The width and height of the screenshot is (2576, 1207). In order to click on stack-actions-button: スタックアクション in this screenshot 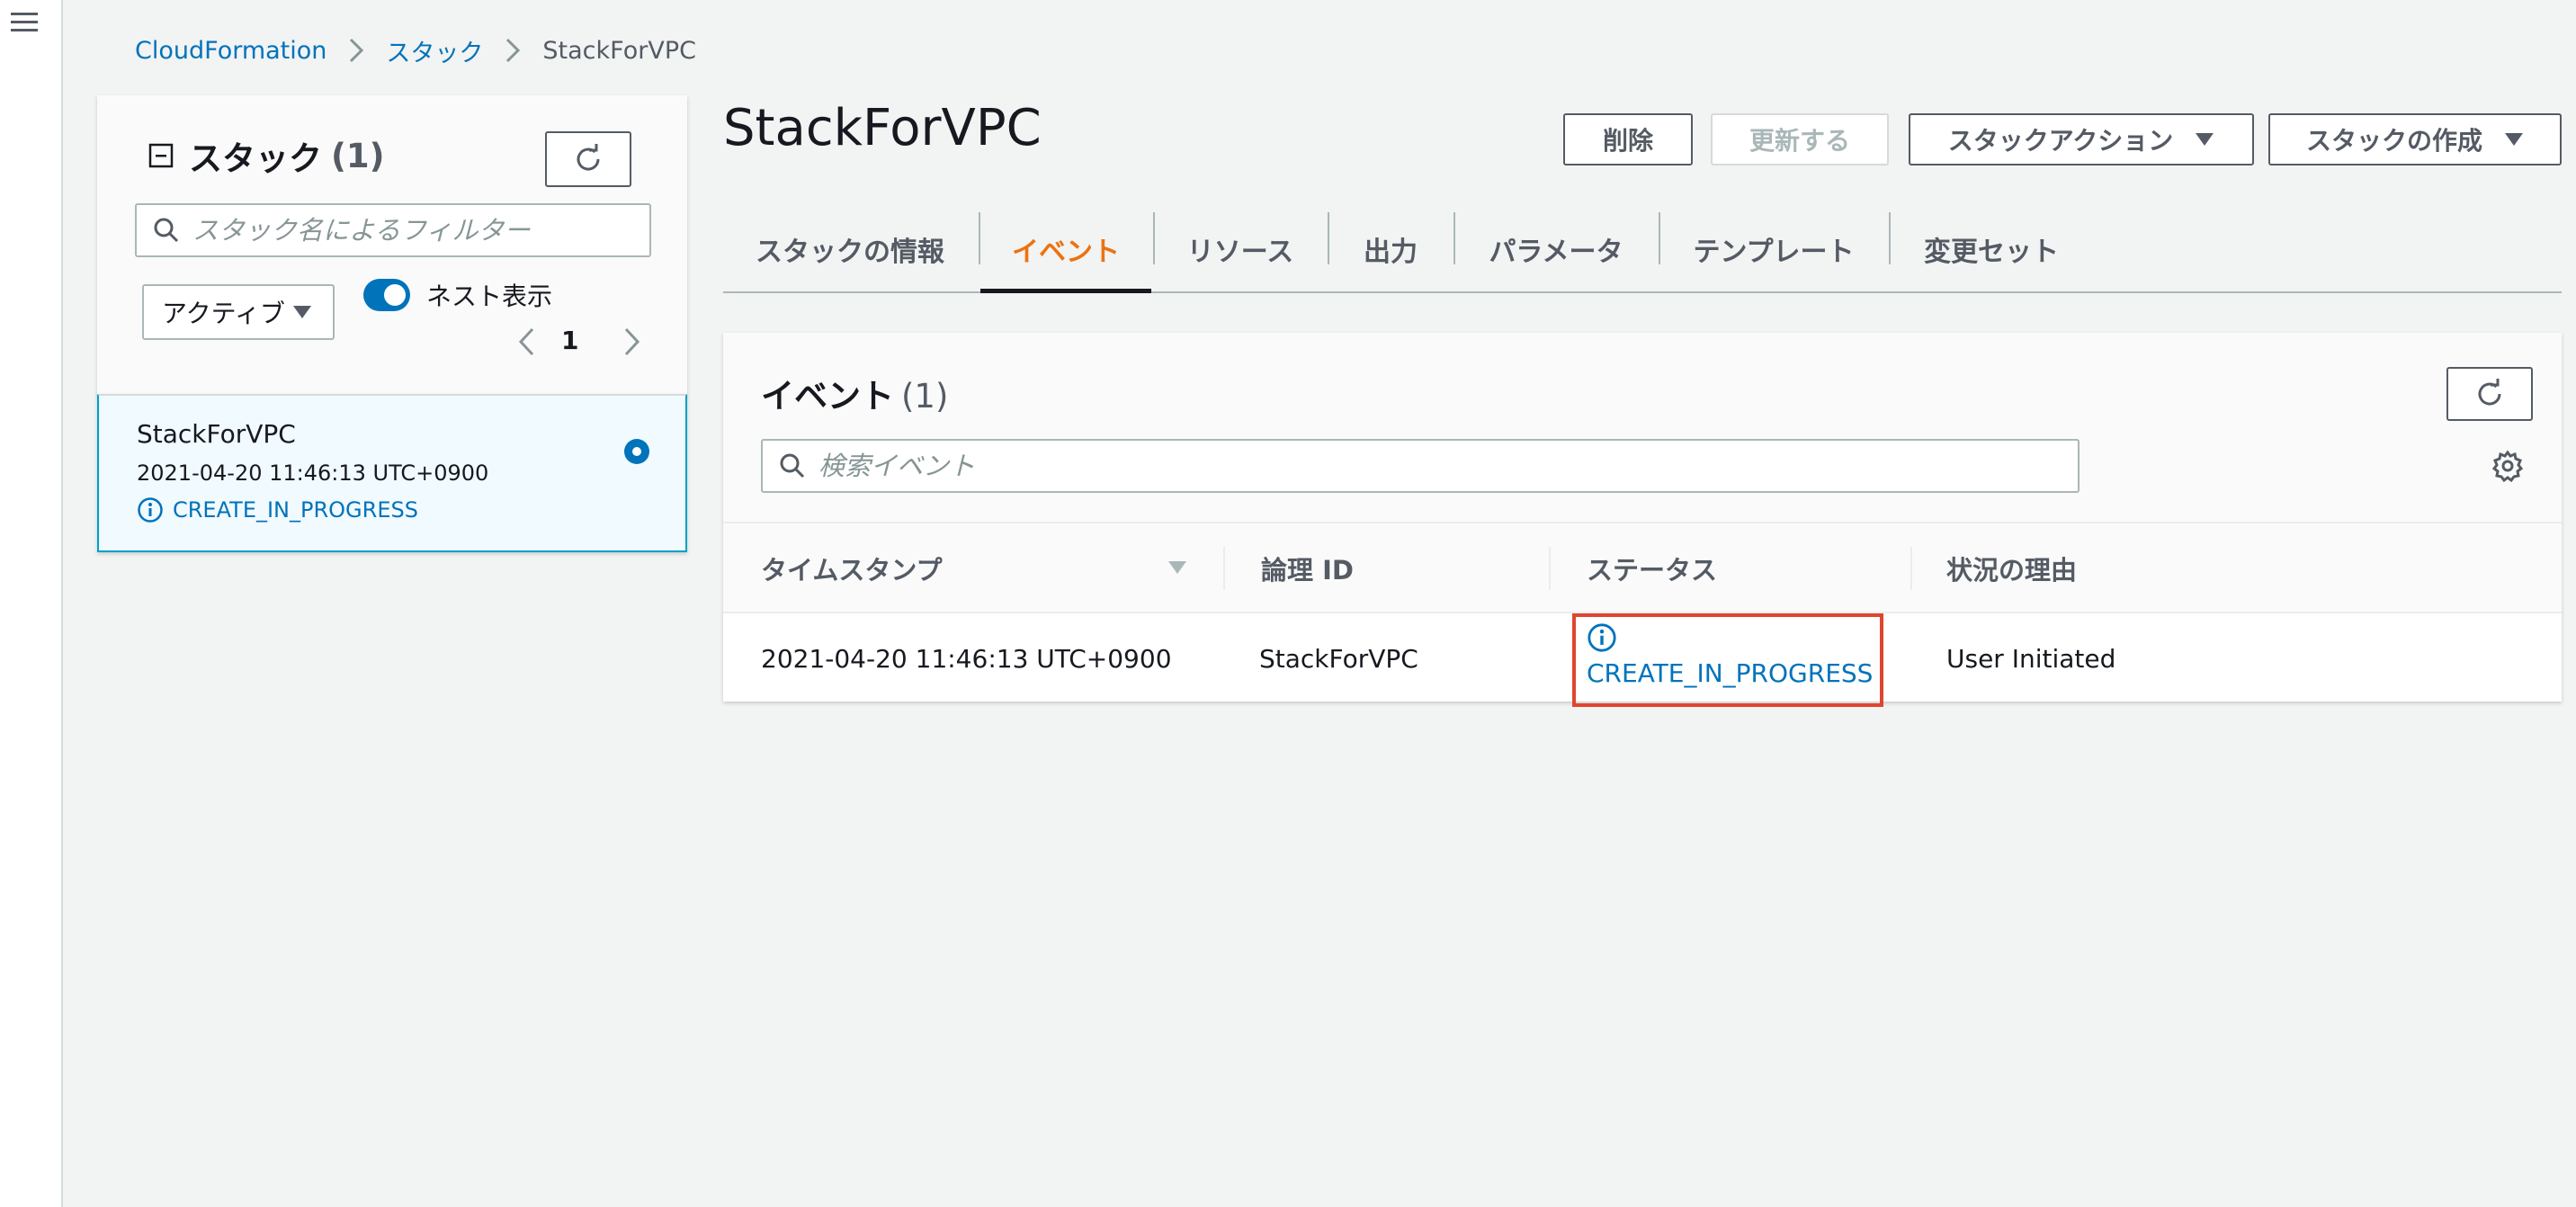, I will do `click(2081, 139)`.